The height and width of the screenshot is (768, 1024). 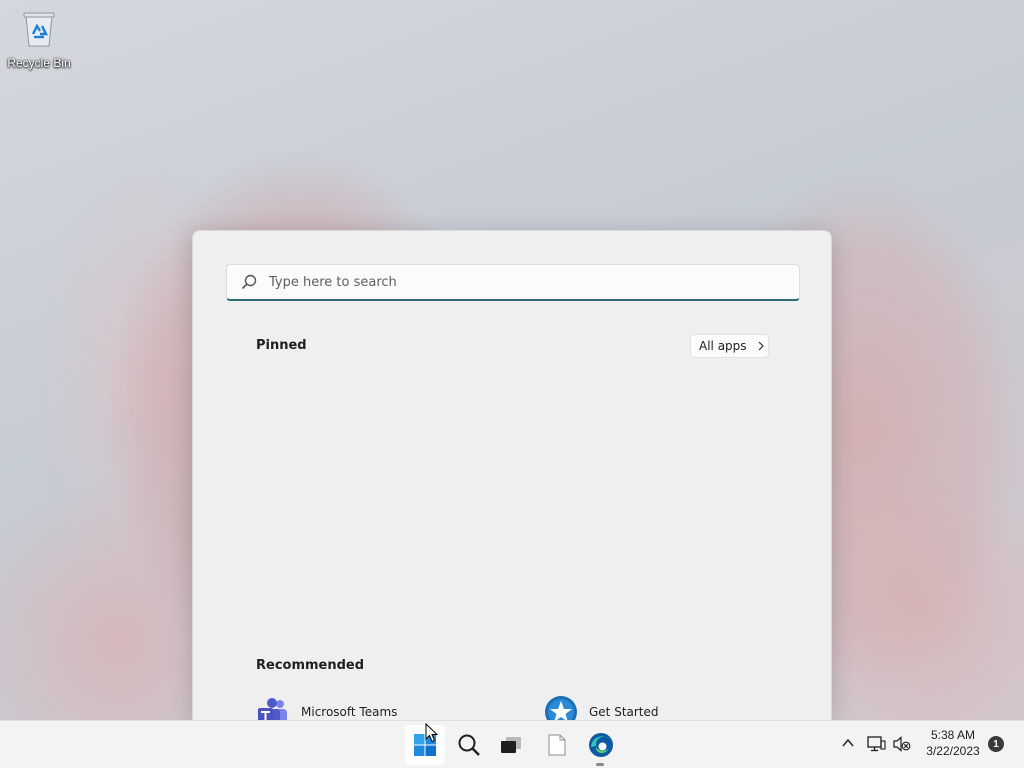 What do you see at coordinates (310, 665) in the screenshot?
I see `recommended-title: Recommended` at bounding box center [310, 665].